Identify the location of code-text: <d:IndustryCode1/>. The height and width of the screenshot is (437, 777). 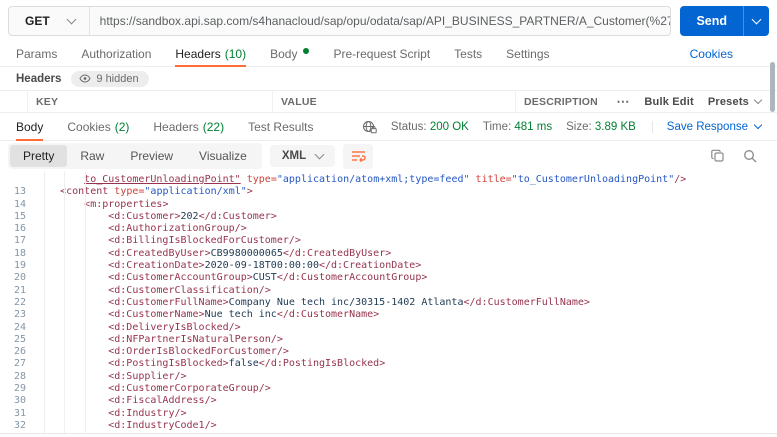
(162, 425).